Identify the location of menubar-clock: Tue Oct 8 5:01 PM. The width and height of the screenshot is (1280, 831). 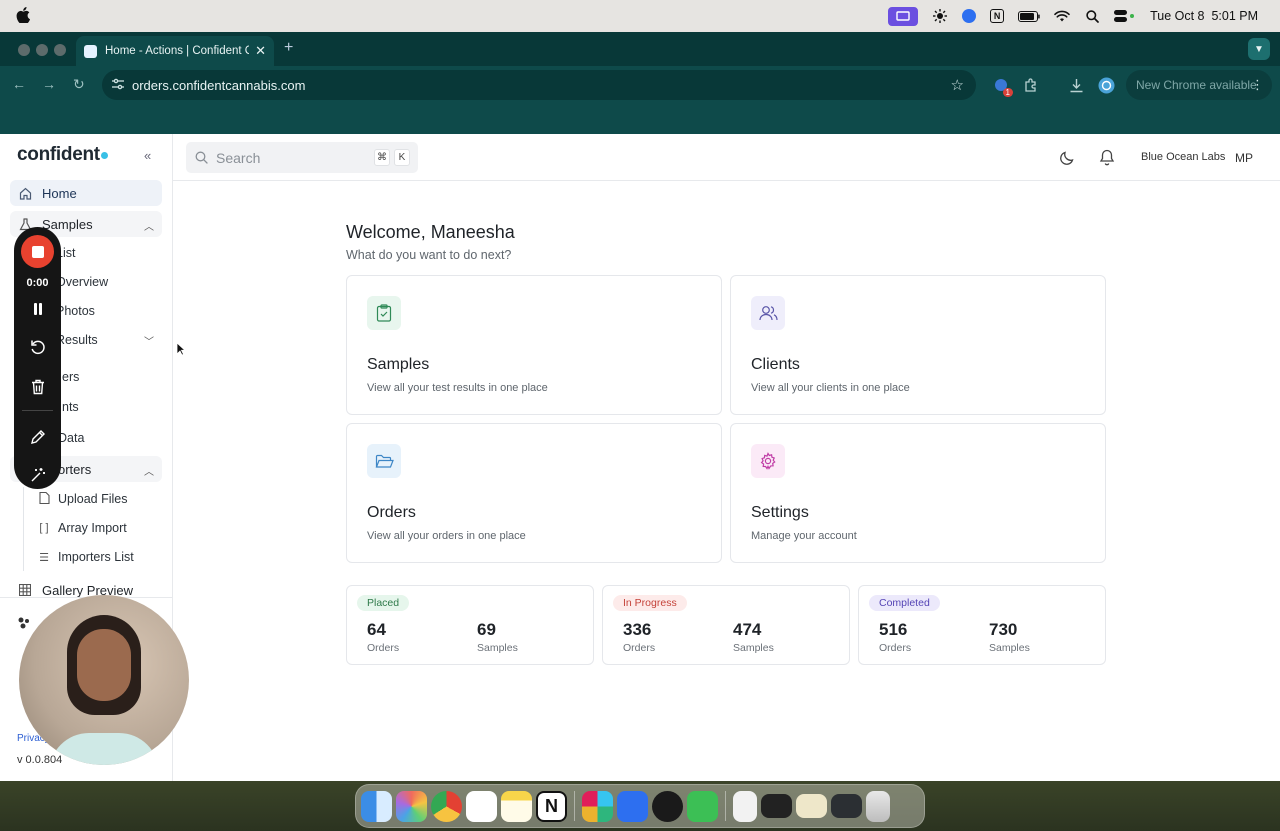
(1204, 16).